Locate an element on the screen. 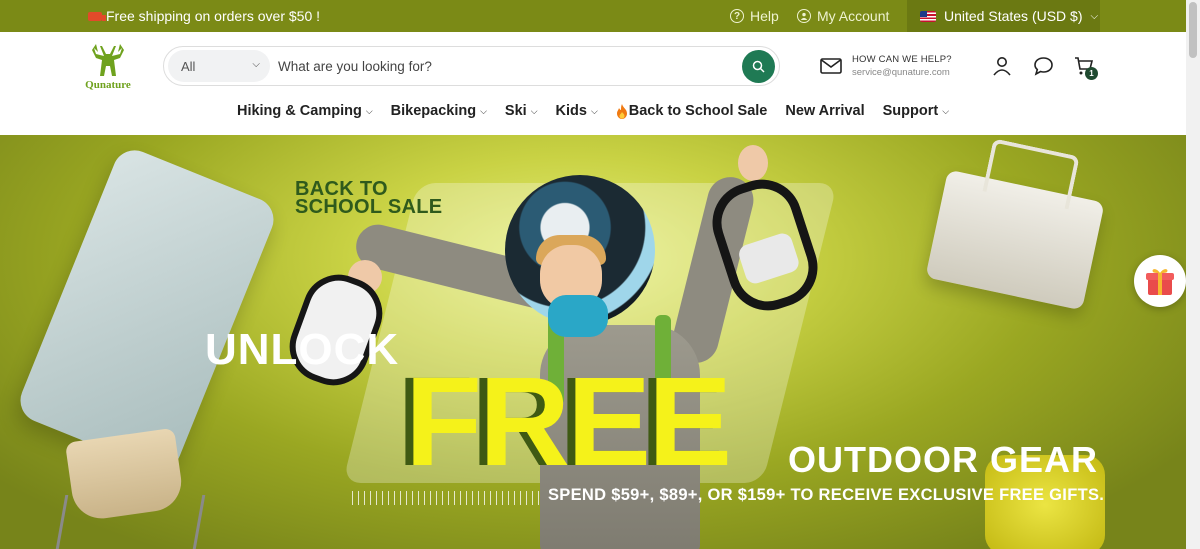 This screenshot has height=549, width=1200. nav-item-support: Support ⌵ is located at coordinates (916, 111).